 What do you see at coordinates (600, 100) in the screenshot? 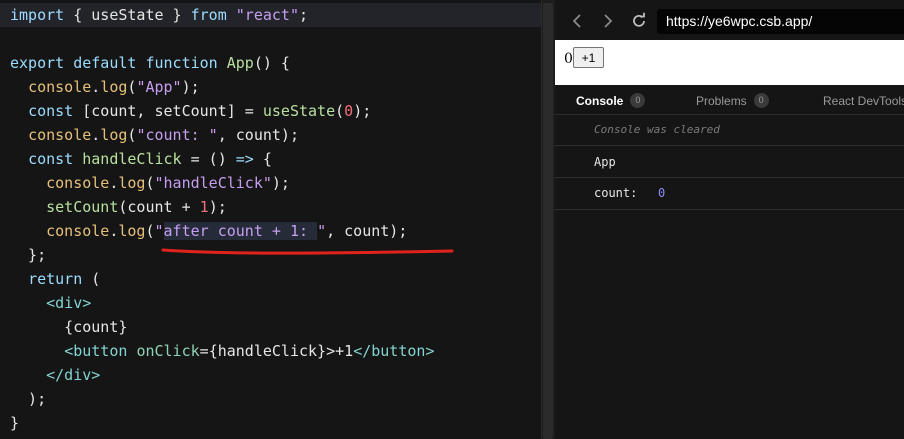
I see `tab-console-label: Console` at bounding box center [600, 100].